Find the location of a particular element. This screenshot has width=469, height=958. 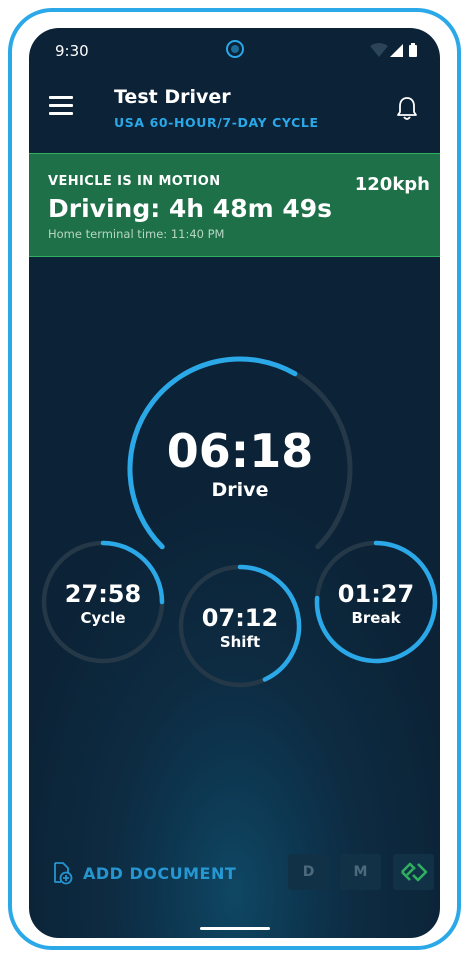

break-gauge-value: 01:27 is located at coordinates (376, 594).